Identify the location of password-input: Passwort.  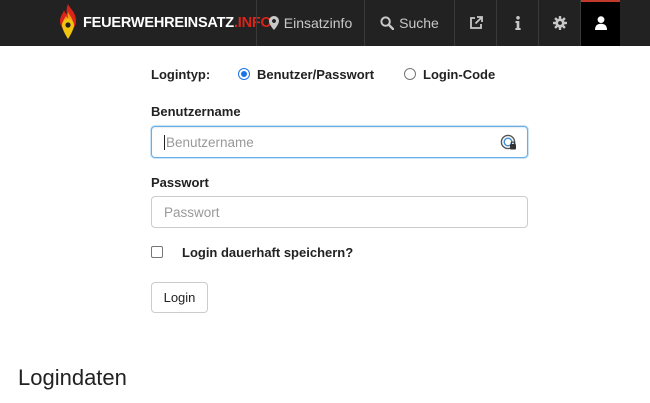
(339, 212).